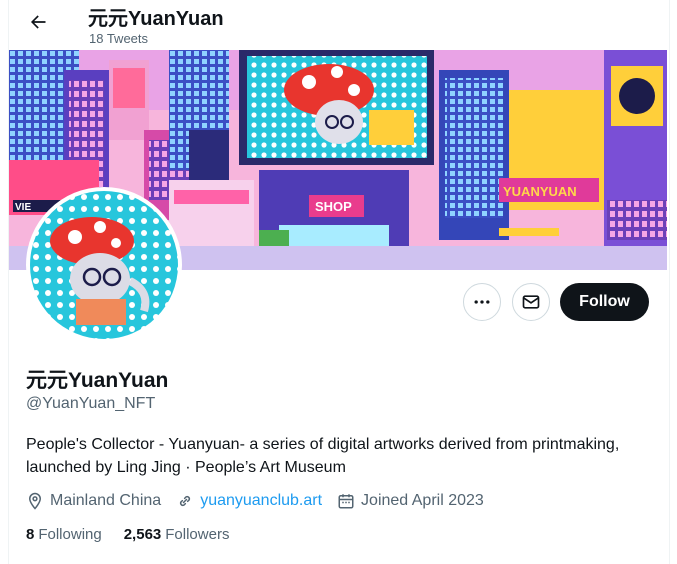 The image size is (677, 564). I want to click on join-date-text: Joined April 2023, so click(422, 500).